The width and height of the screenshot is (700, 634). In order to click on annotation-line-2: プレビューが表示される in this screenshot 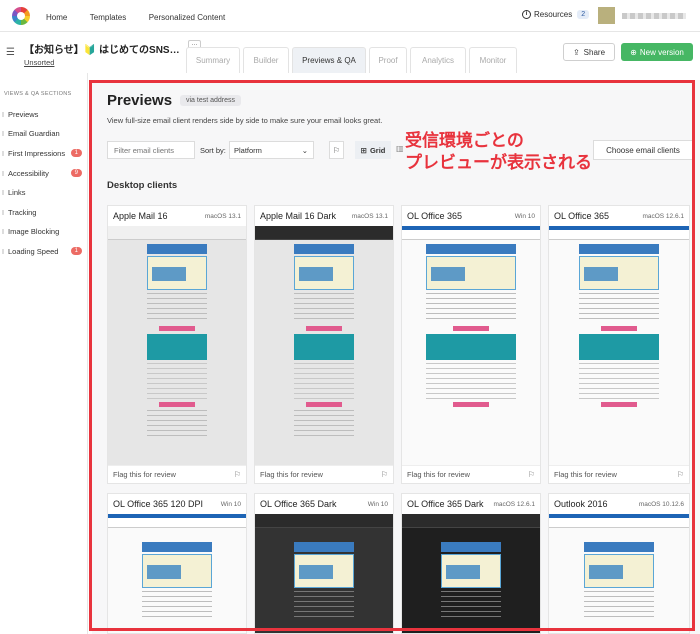, I will do `click(498, 163)`.